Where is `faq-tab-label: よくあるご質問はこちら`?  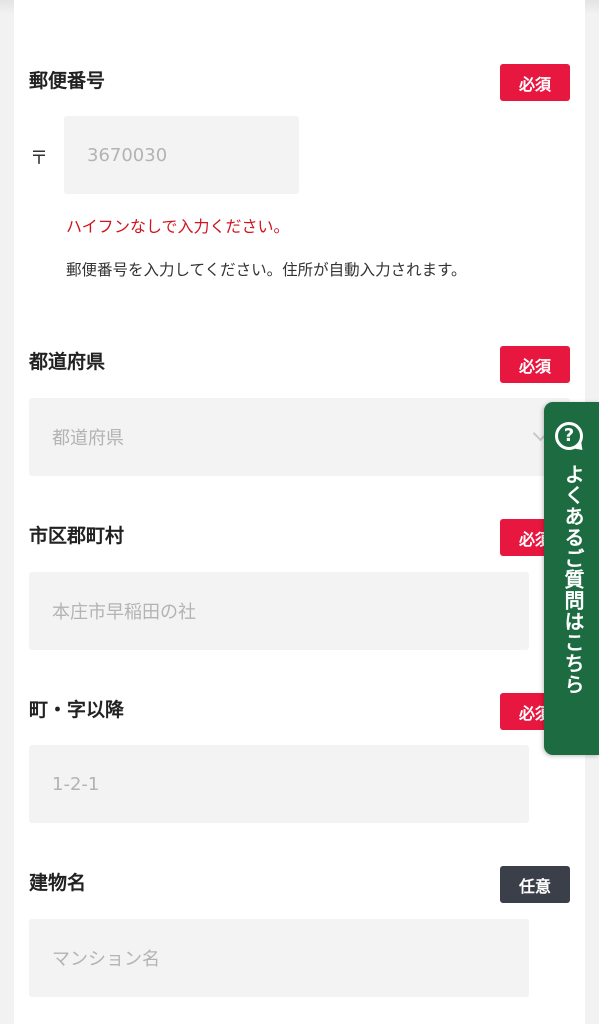 faq-tab-label: よくあるご質問はこちら is located at coordinates (573, 579).